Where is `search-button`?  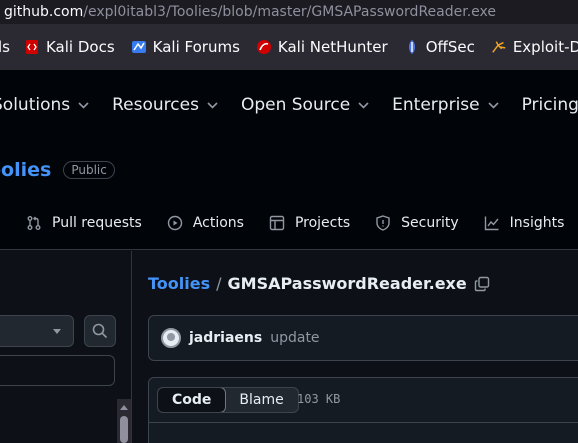
search-button is located at coordinates (100, 331).